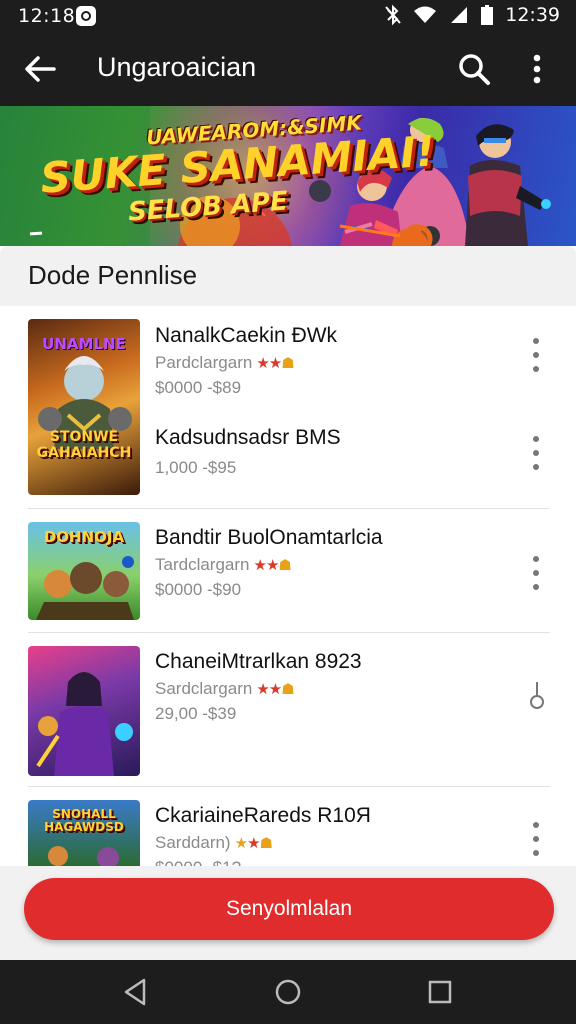  Describe the element at coordinates (537, 695) in the screenshot. I see `download-progress-icon` at that location.